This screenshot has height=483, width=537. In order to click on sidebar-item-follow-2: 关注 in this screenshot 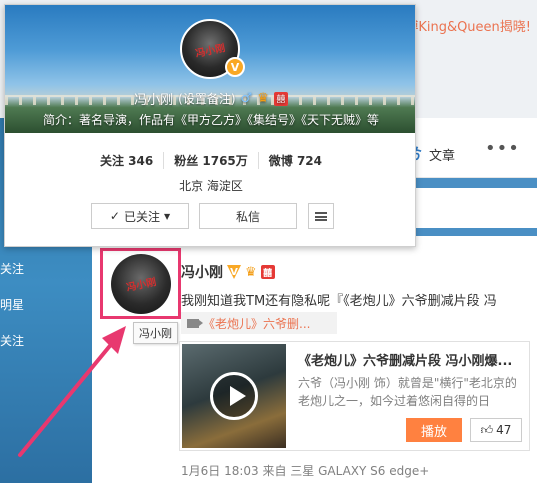, I will do `click(12, 340)`.